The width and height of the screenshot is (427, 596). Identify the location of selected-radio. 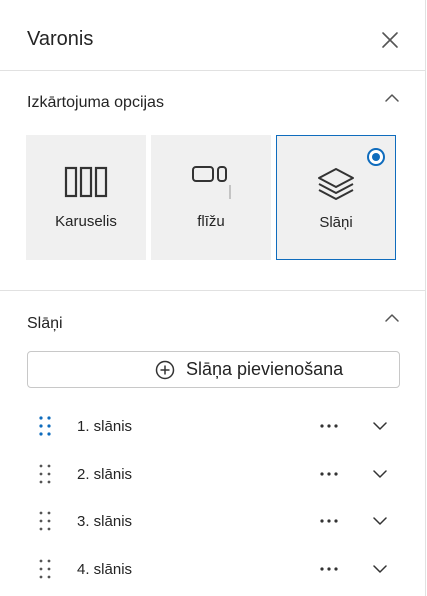
(376, 157).